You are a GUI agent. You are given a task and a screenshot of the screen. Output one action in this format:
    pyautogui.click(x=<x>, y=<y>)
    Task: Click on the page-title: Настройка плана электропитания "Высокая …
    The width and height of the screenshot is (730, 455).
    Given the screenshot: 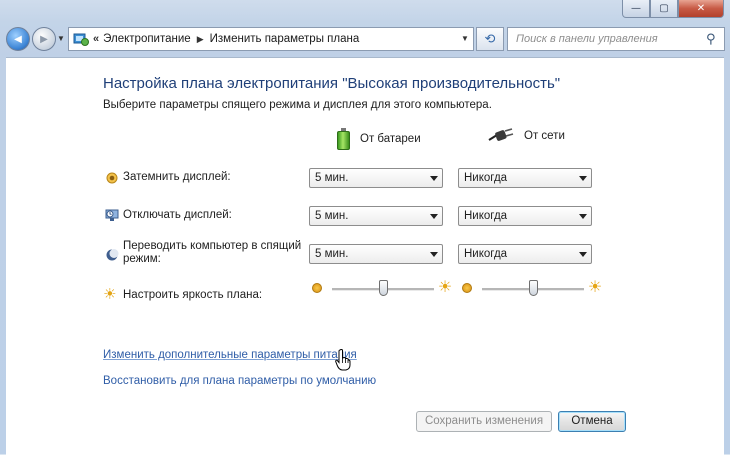 What is the action you would take?
    pyautogui.click(x=332, y=83)
    